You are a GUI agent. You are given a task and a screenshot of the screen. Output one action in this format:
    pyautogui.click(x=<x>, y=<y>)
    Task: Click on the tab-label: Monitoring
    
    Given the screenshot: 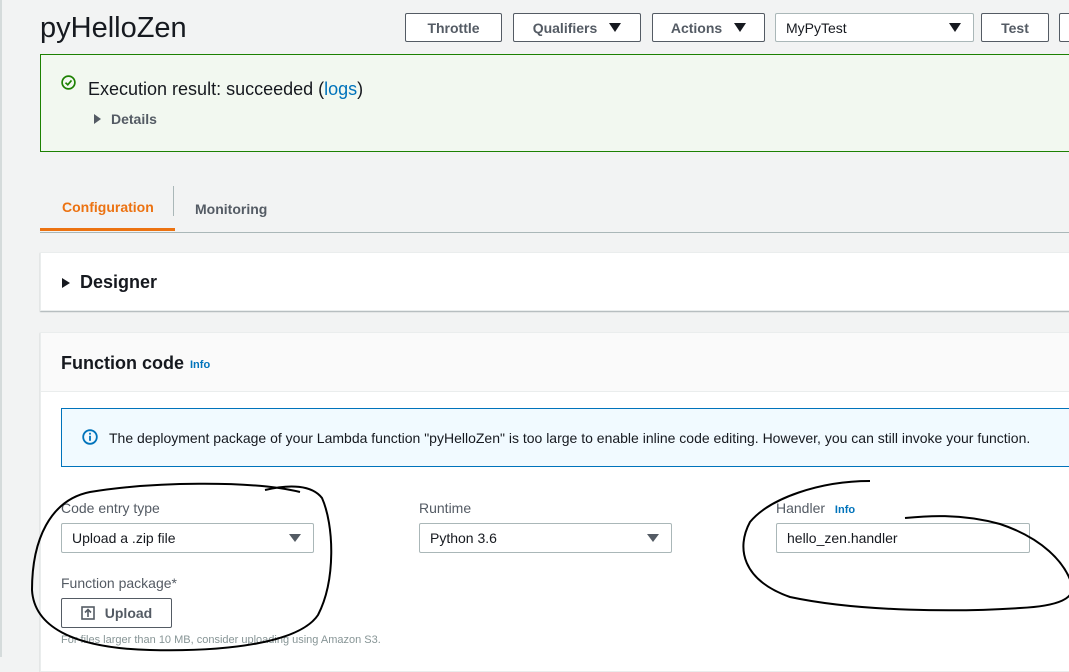 What is the action you would take?
    pyautogui.click(x=231, y=208)
    